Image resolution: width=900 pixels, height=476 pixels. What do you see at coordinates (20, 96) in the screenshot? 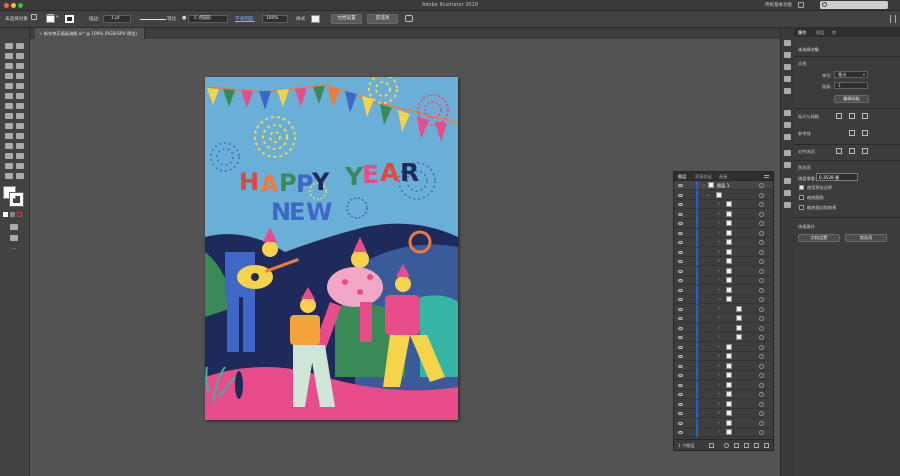
I see `eraser-tool-icon` at bounding box center [20, 96].